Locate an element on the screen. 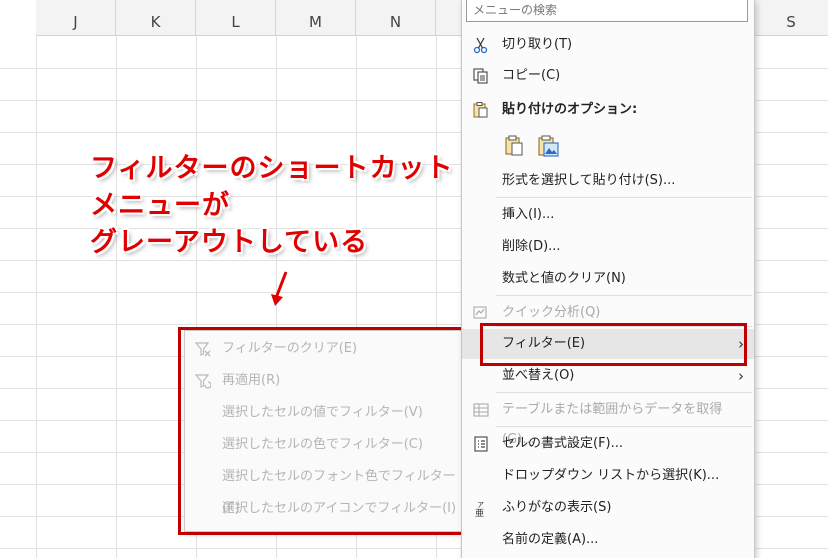  menu-item-clear-contents: 数式と値のクリア(N) is located at coordinates (608, 279).